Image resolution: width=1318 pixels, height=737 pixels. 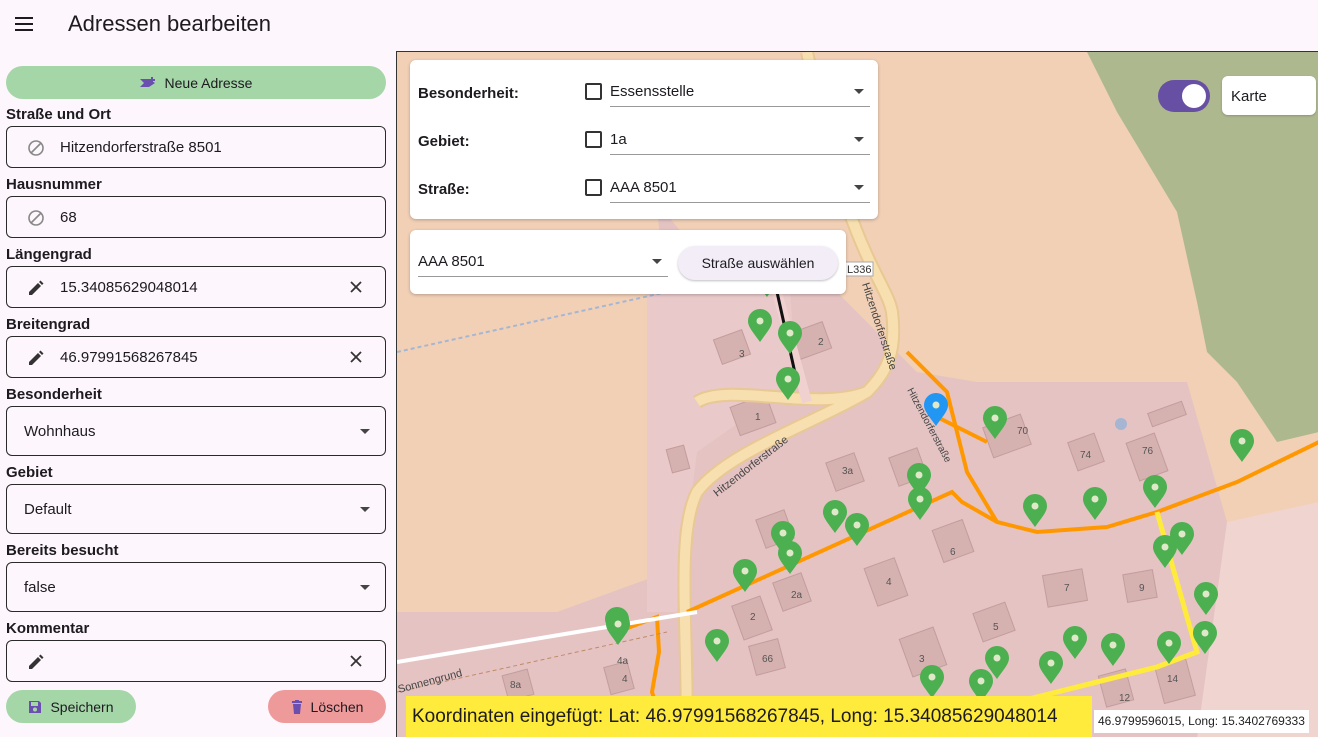 What do you see at coordinates (48, 628) in the screenshot?
I see `comment-label: Kommentar` at bounding box center [48, 628].